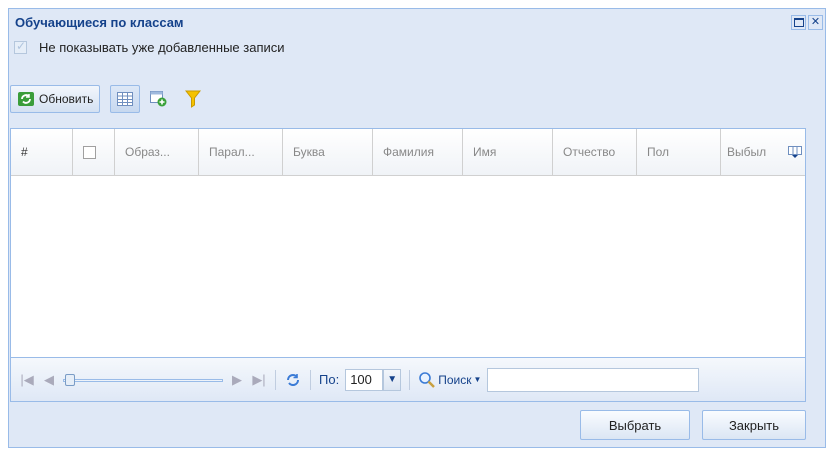 Image resolution: width=830 pixels, height=452 pixels. I want to click on filter-icon, so click(193, 99).